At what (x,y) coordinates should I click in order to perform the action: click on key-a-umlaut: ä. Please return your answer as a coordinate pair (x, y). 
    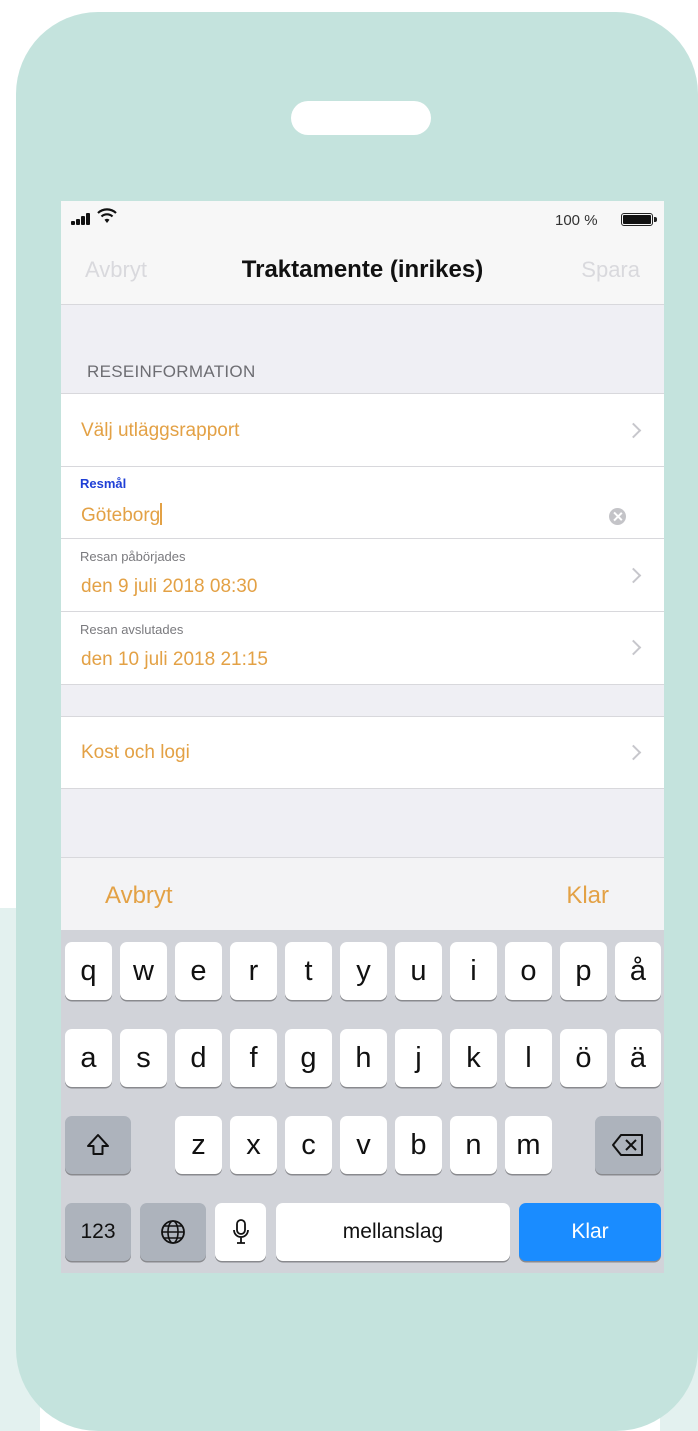
    Looking at the image, I should click on (638, 1058).